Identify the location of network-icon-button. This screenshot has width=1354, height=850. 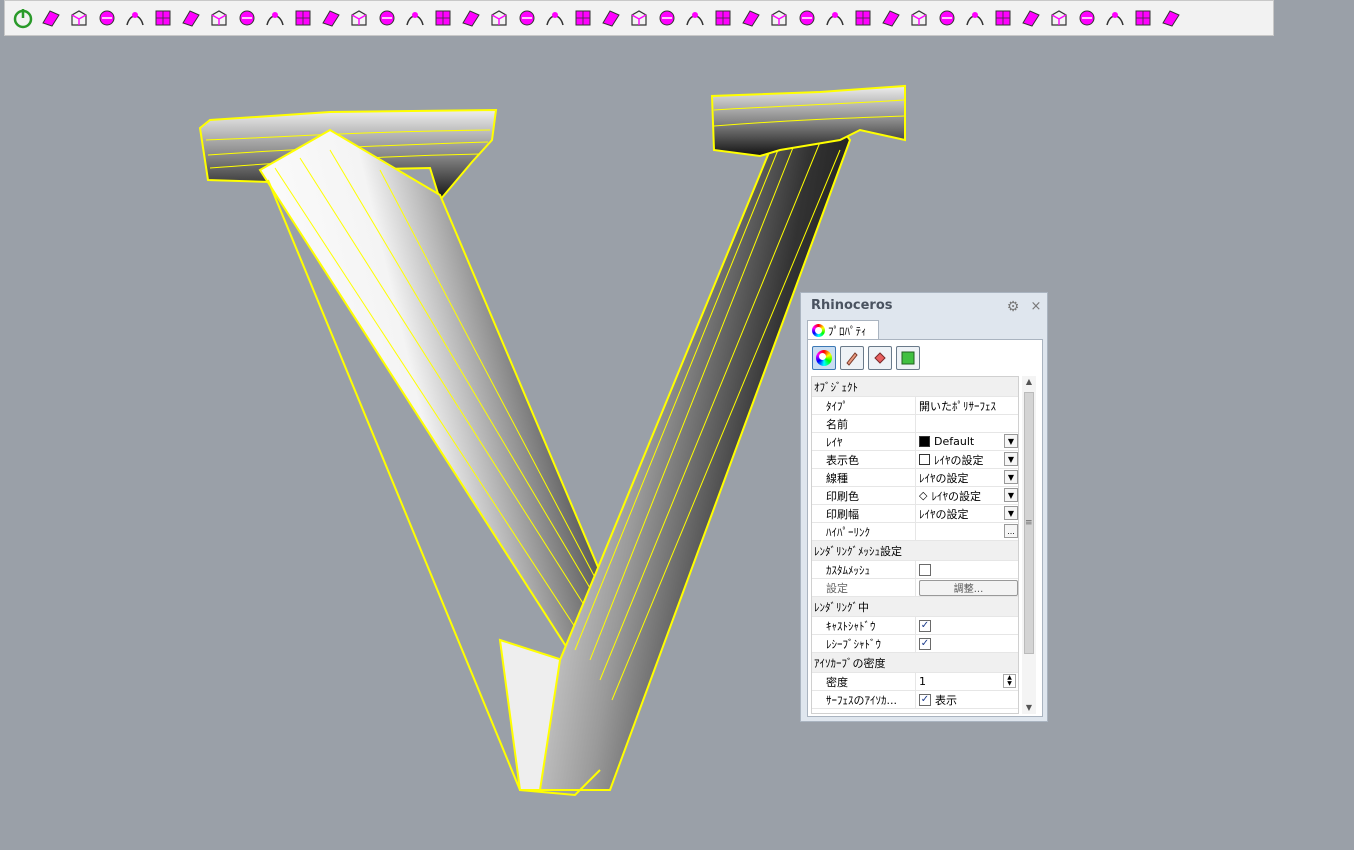
(499, 18).